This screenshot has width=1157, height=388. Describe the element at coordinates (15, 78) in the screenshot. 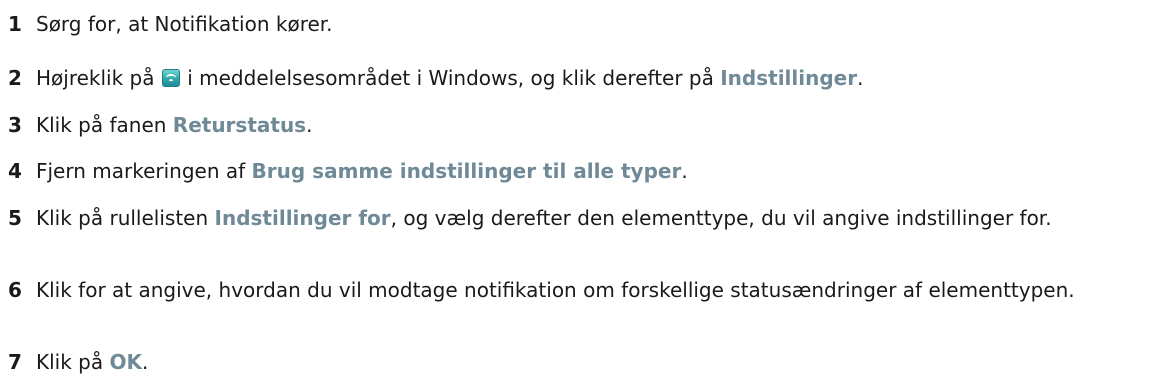

I see `step-number: 2` at that location.